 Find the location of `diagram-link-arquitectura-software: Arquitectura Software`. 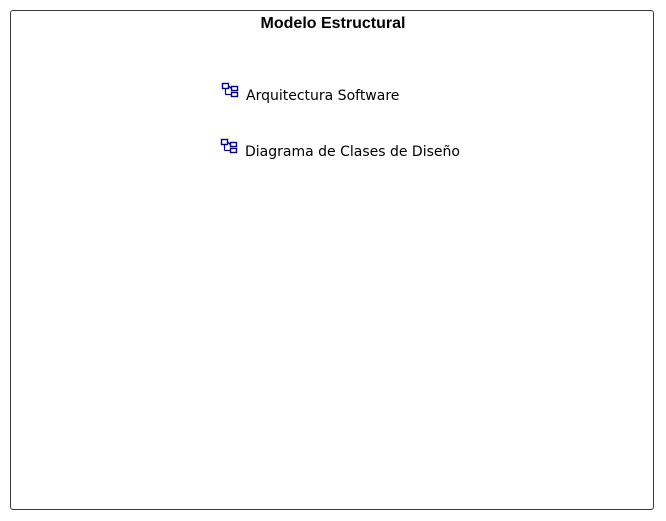

diagram-link-arquitectura-software: Arquitectura Software is located at coordinates (310, 93).